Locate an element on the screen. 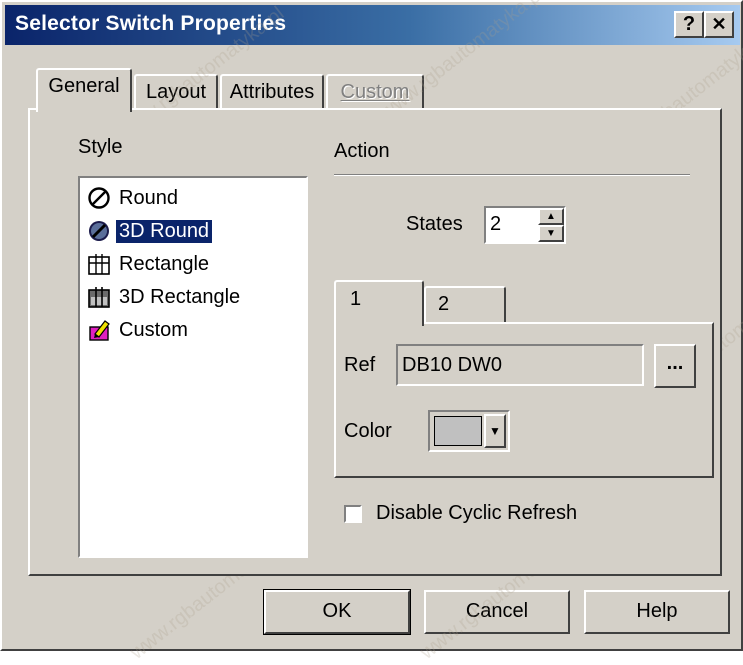  style-label: Style is located at coordinates (100, 147).